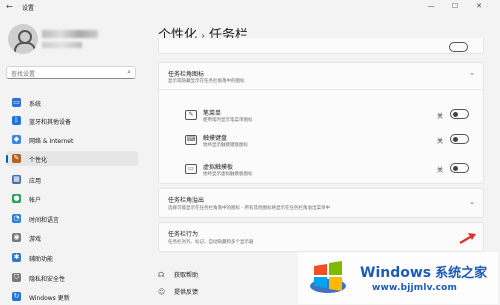  What do you see at coordinates (9, 6) in the screenshot?
I see `back-arrow-icon: ←` at bounding box center [9, 6].